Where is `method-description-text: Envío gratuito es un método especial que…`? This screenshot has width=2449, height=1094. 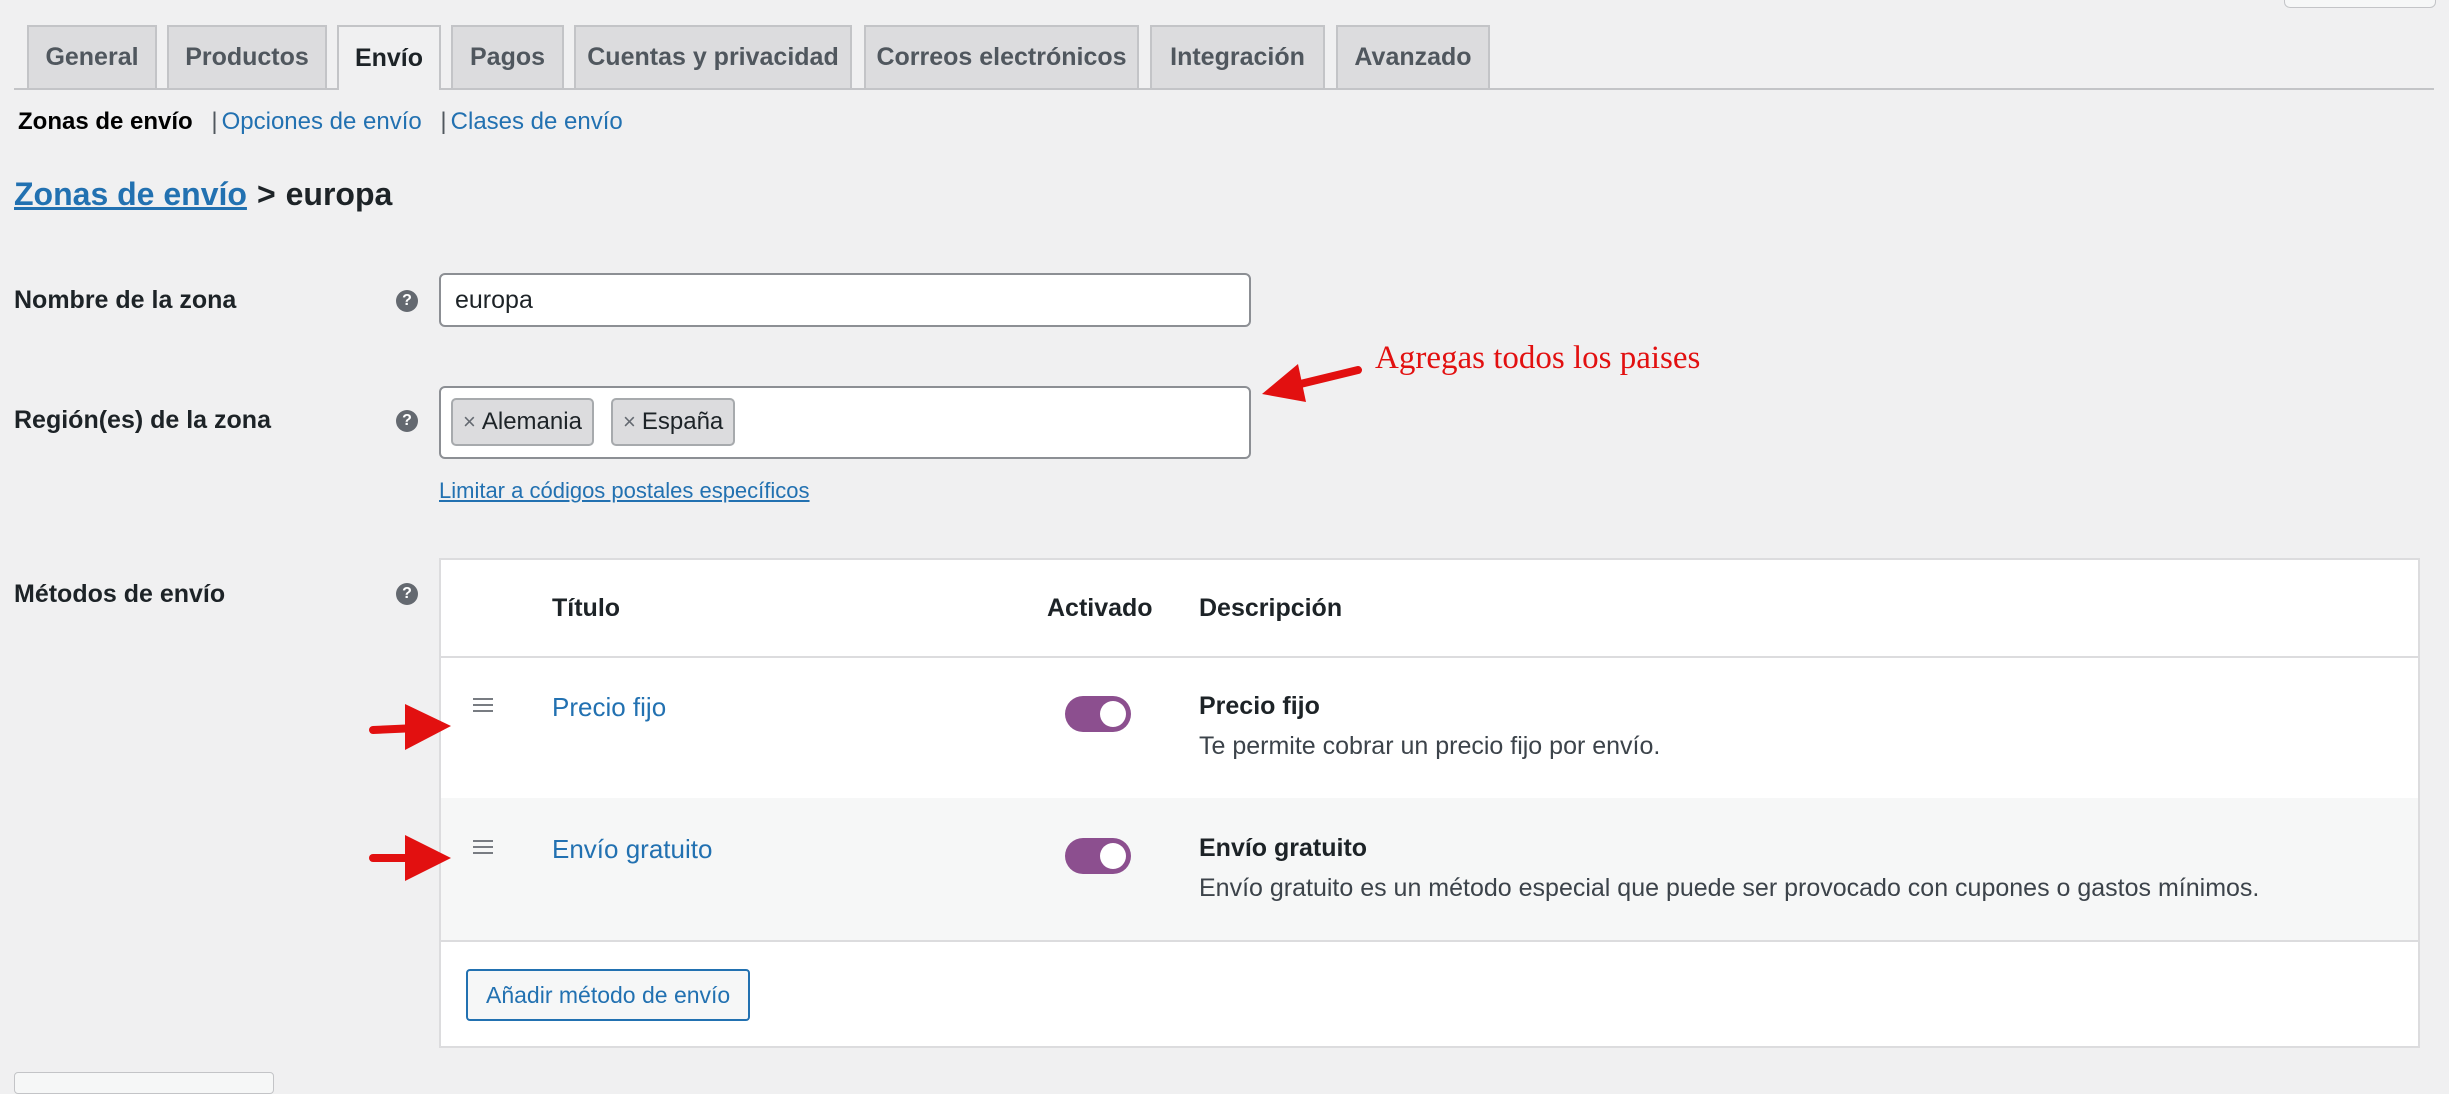 method-description-text: Envío gratuito es un método especial que… is located at coordinates (1729, 888).